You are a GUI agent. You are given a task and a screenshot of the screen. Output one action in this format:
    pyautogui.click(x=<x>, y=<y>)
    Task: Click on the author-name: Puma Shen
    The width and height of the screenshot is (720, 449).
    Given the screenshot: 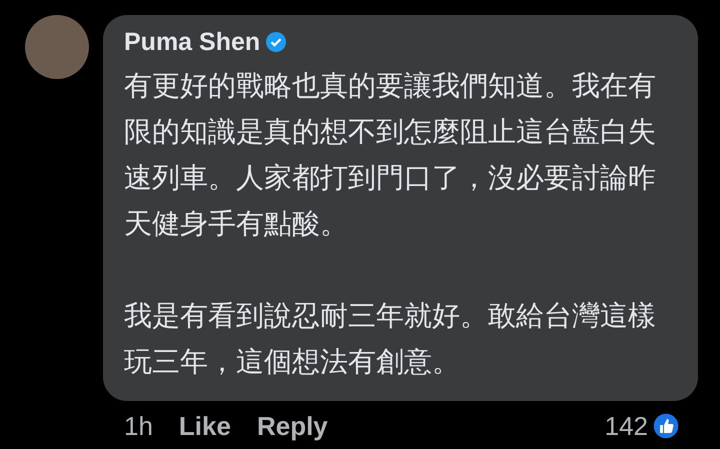 What is the action you would take?
    pyautogui.click(x=192, y=42)
    